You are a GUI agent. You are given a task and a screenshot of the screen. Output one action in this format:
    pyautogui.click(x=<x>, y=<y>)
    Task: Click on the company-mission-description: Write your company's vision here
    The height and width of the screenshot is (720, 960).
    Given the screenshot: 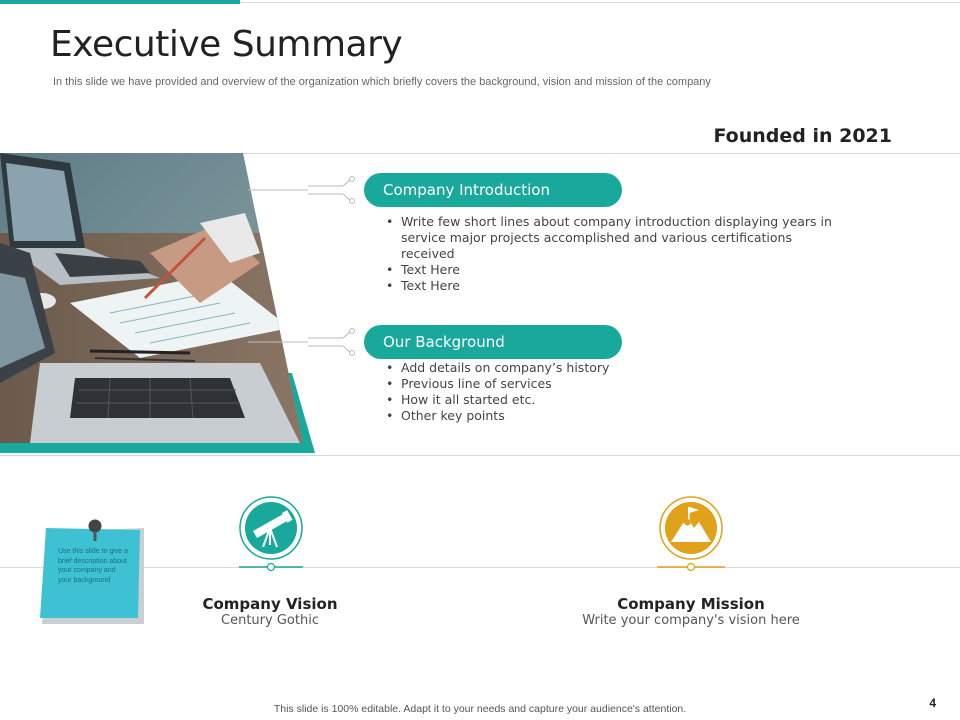 What is the action you would take?
    pyautogui.click(x=691, y=620)
    